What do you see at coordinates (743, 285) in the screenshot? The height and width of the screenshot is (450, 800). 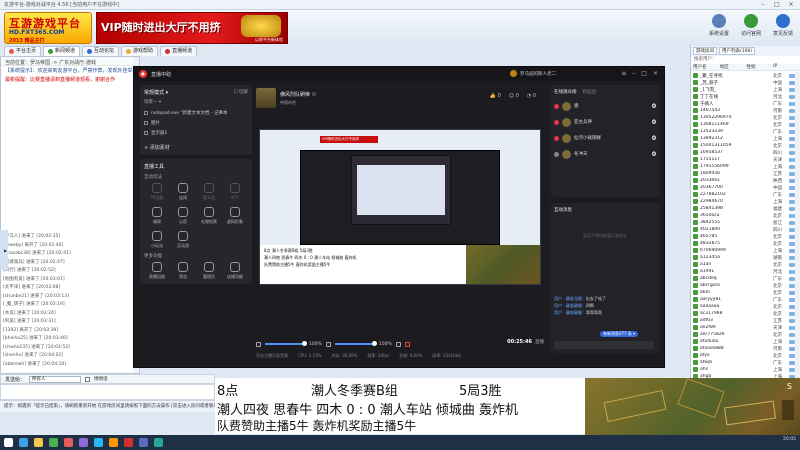 I see `user-row: abcrgoro 北京` at bounding box center [743, 285].